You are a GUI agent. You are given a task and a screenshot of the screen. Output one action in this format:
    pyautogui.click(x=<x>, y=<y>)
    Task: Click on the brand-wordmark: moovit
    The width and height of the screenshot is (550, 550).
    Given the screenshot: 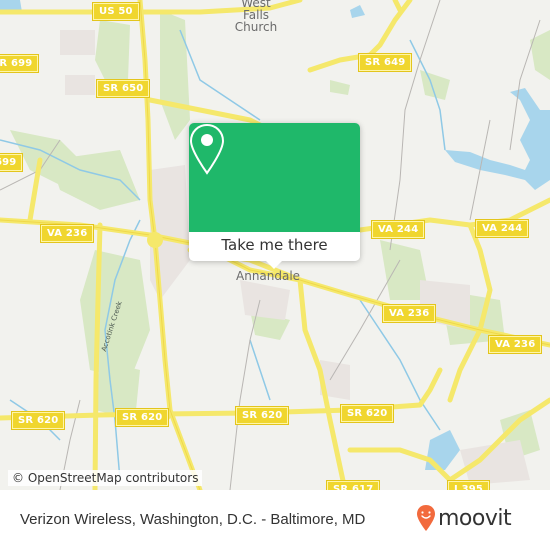 What is the action you would take?
    pyautogui.click(x=475, y=518)
    